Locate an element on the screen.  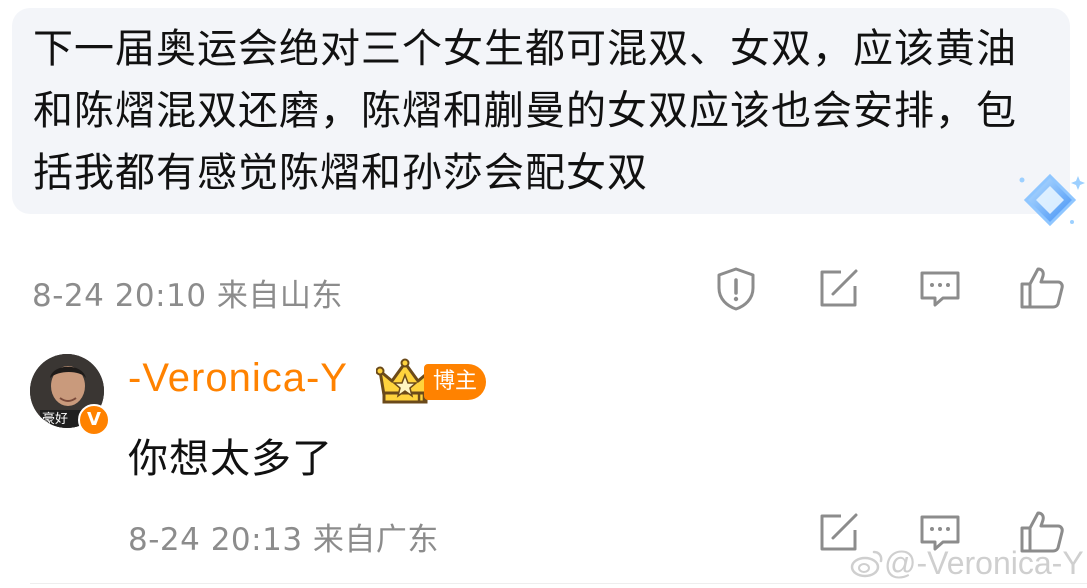
username: -Veronica-Y is located at coordinates (238, 378).